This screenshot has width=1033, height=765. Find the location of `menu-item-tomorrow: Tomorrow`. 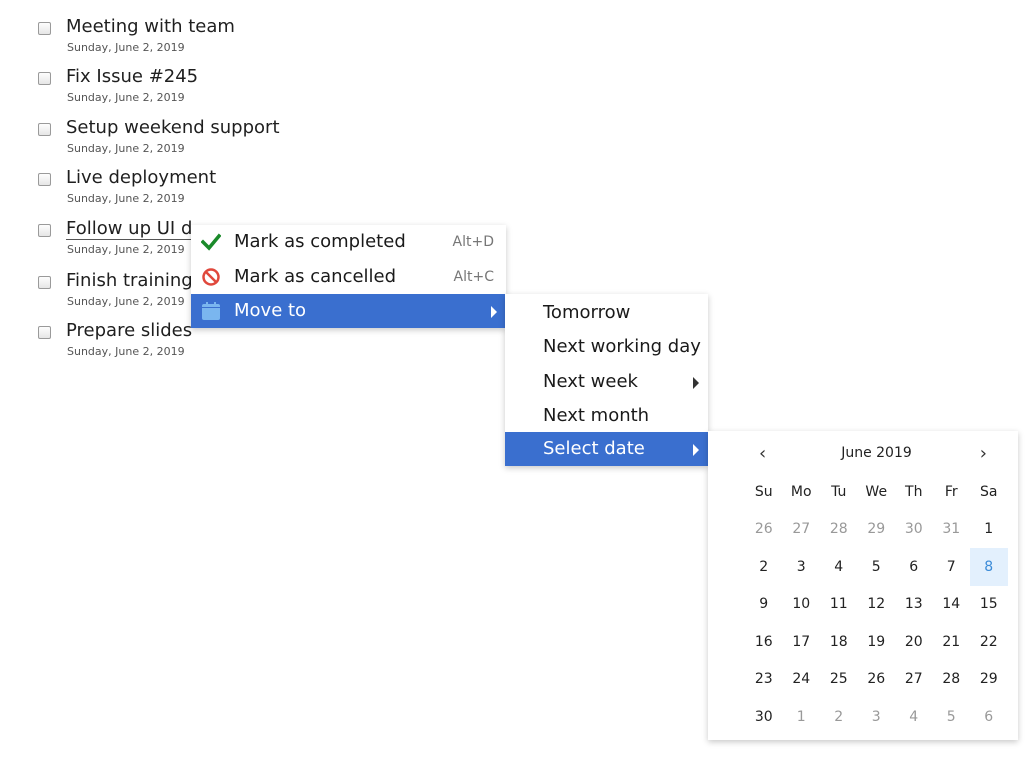

menu-item-tomorrow: Tomorrow is located at coordinates (606, 313).